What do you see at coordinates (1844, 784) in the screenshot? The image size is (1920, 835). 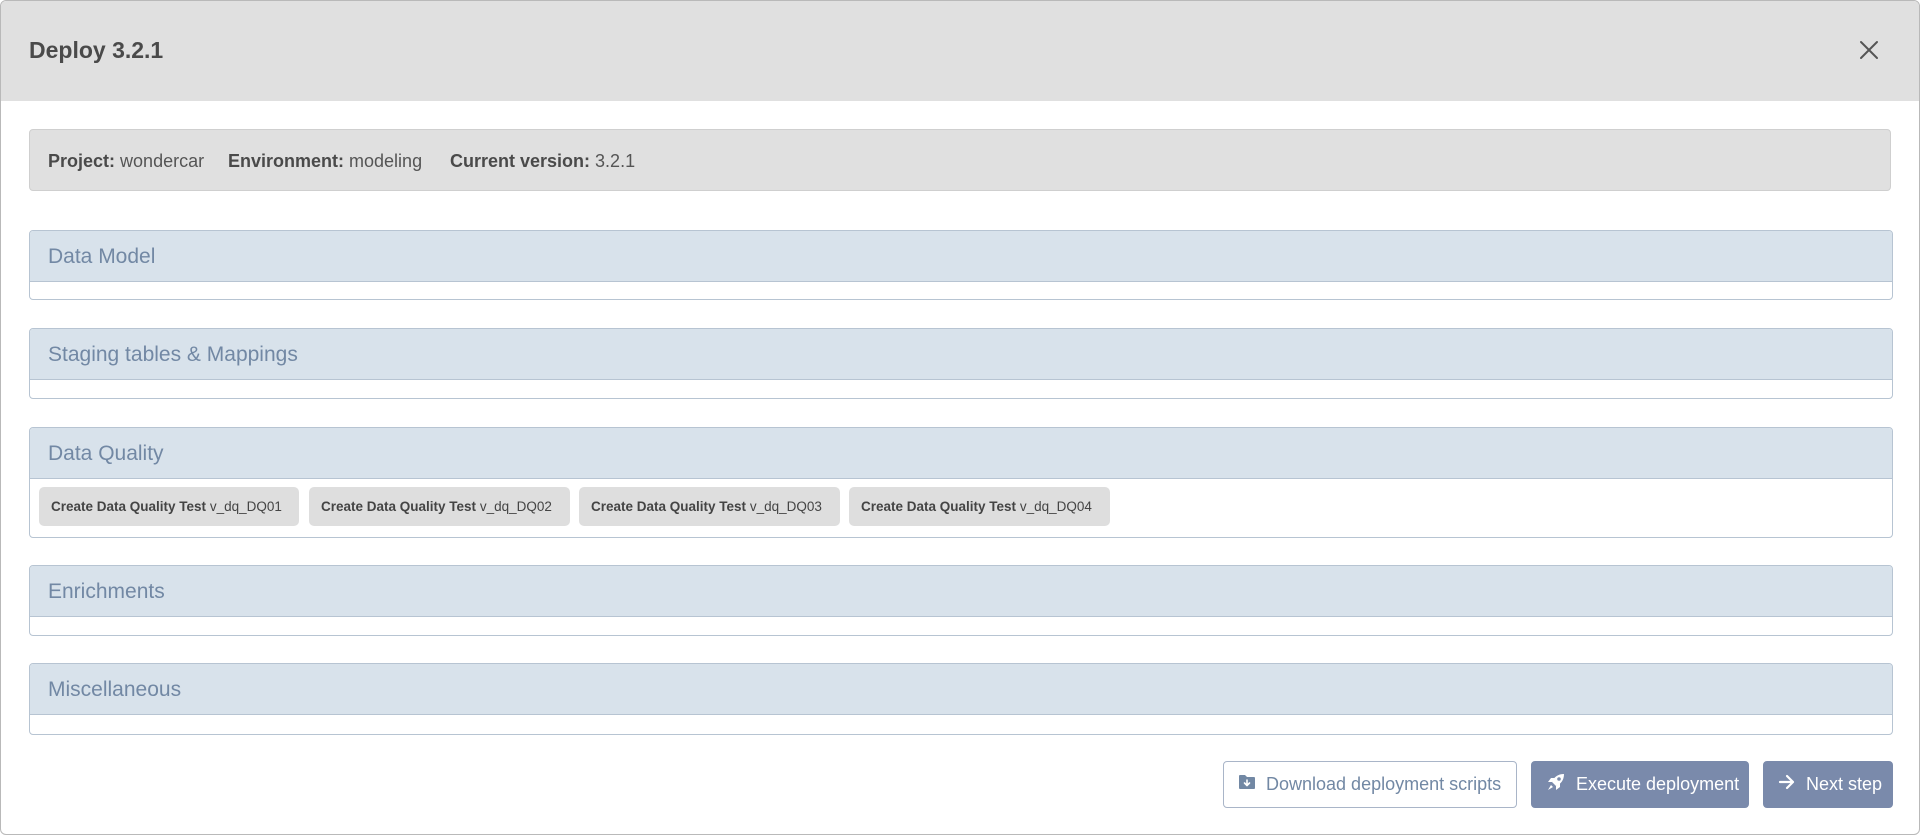 I see `next-label: Next step` at bounding box center [1844, 784].